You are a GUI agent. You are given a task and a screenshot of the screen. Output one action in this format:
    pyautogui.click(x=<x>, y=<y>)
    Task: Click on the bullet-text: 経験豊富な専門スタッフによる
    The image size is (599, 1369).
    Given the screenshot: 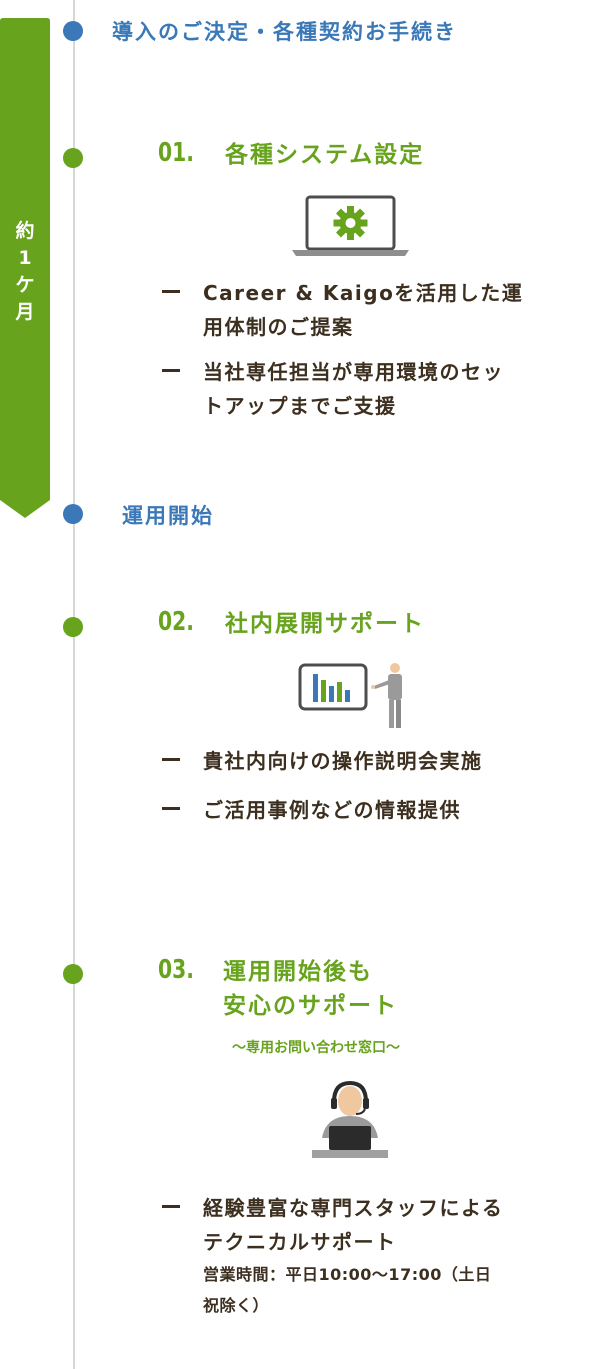 What is the action you would take?
    pyautogui.click(x=353, y=1208)
    